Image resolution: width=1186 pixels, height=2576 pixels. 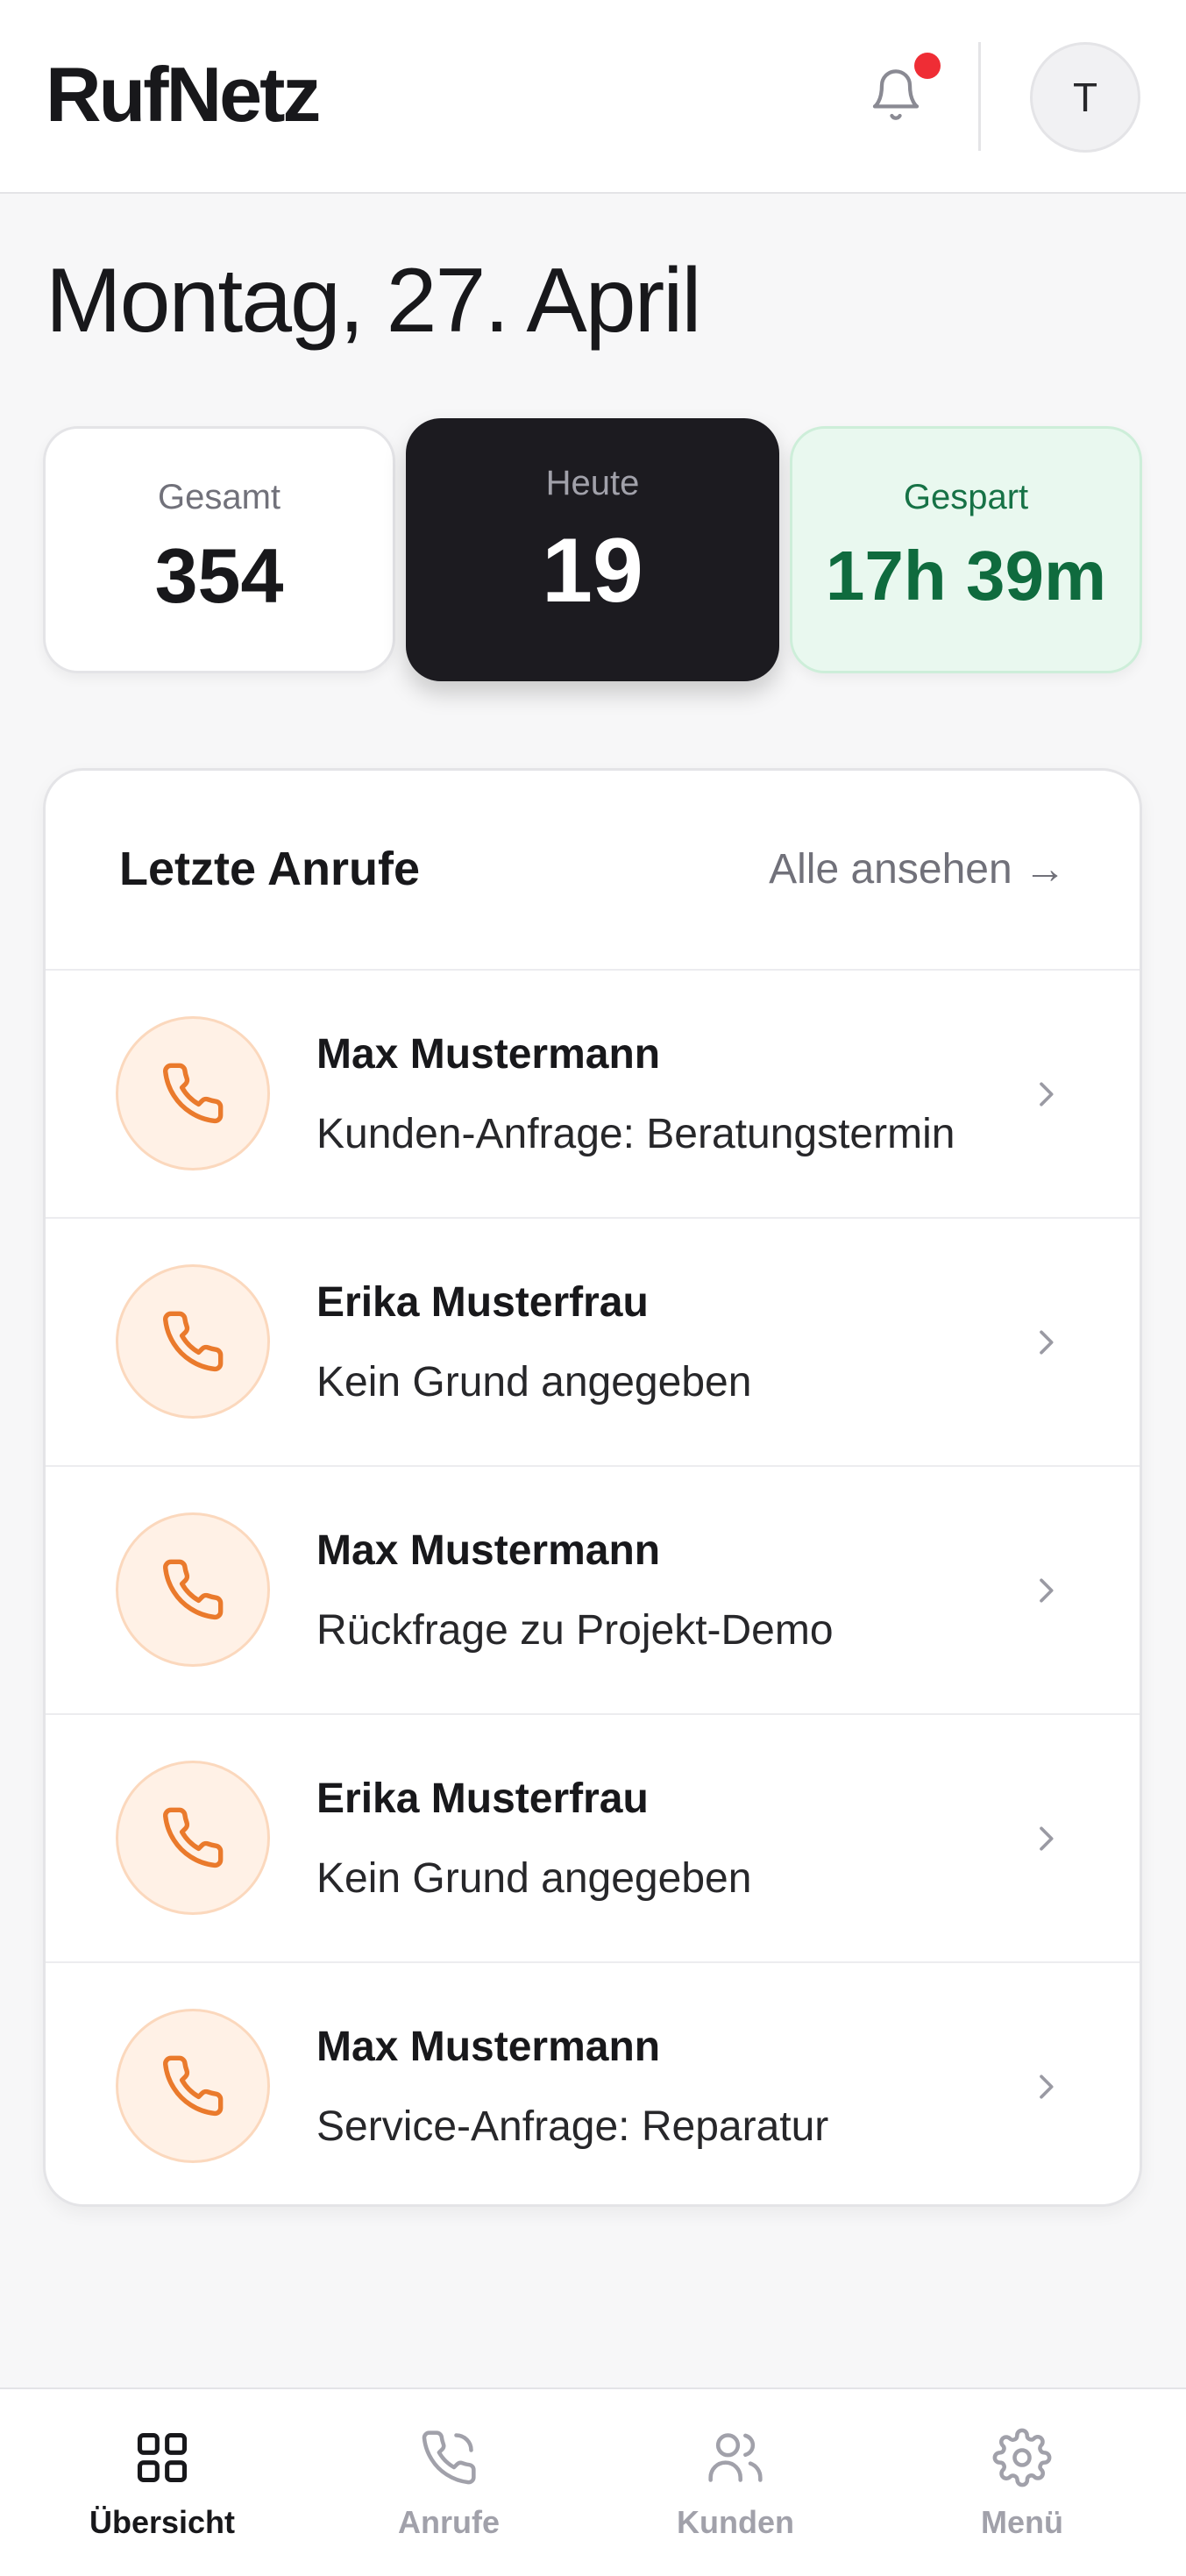 I want to click on nav-label: Übersicht, so click(x=163, y=2522).